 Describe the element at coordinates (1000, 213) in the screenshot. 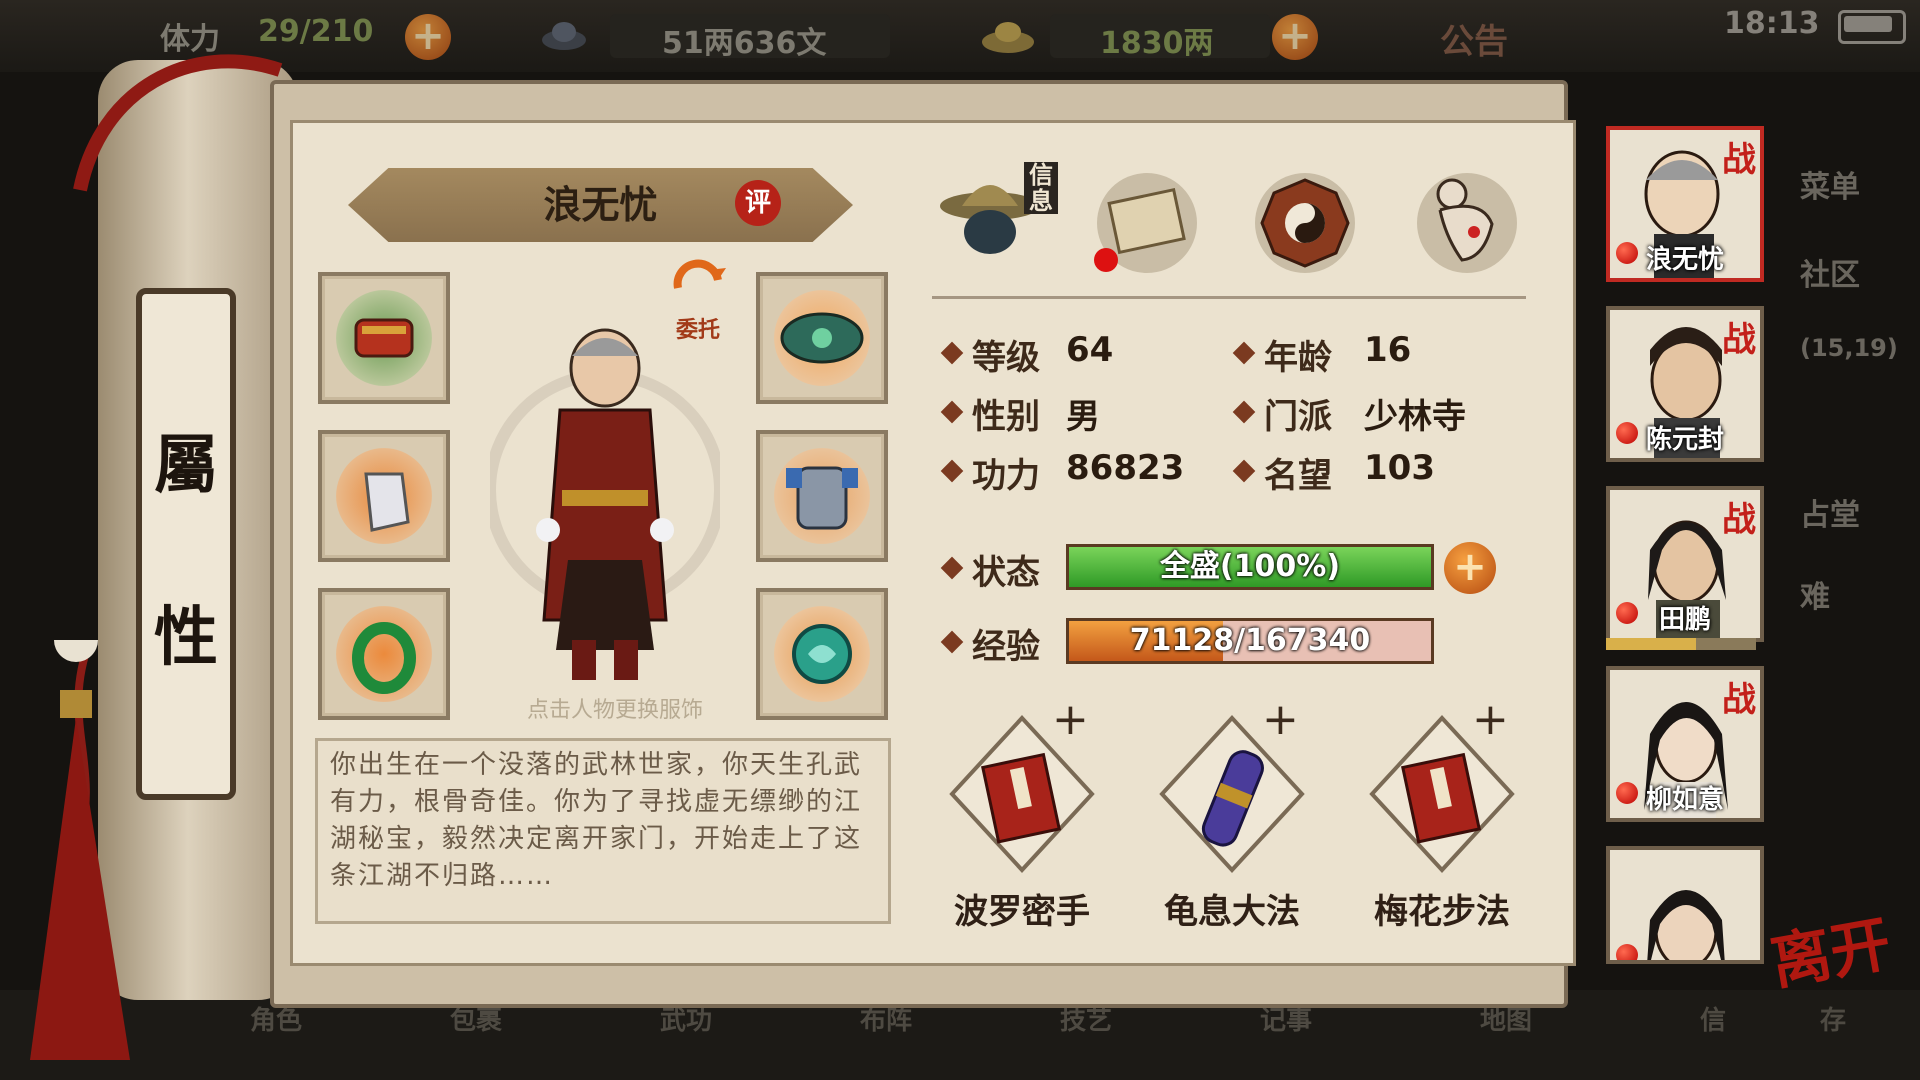

I see `tab-info: 信息` at that location.